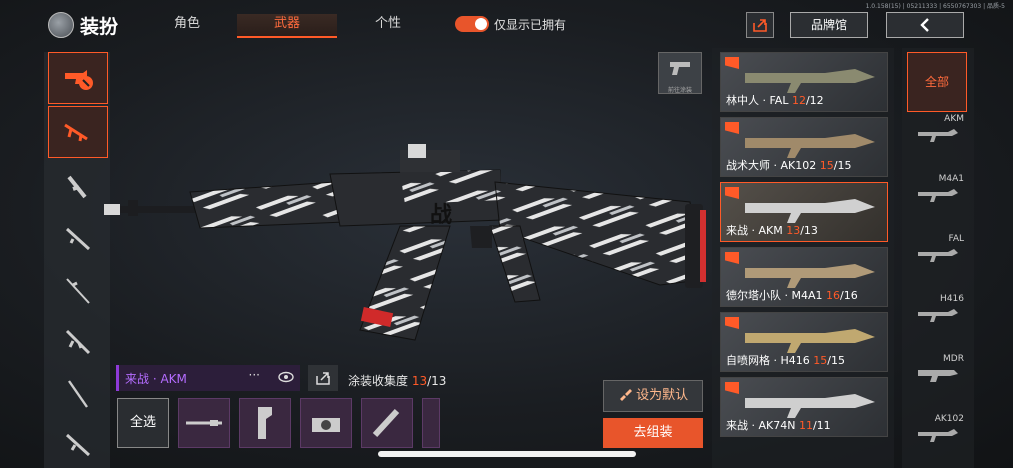 The width and height of the screenshot is (1013, 468). Describe the element at coordinates (662, 395) in the screenshot. I see `set-default-label: 设为默认` at that location.